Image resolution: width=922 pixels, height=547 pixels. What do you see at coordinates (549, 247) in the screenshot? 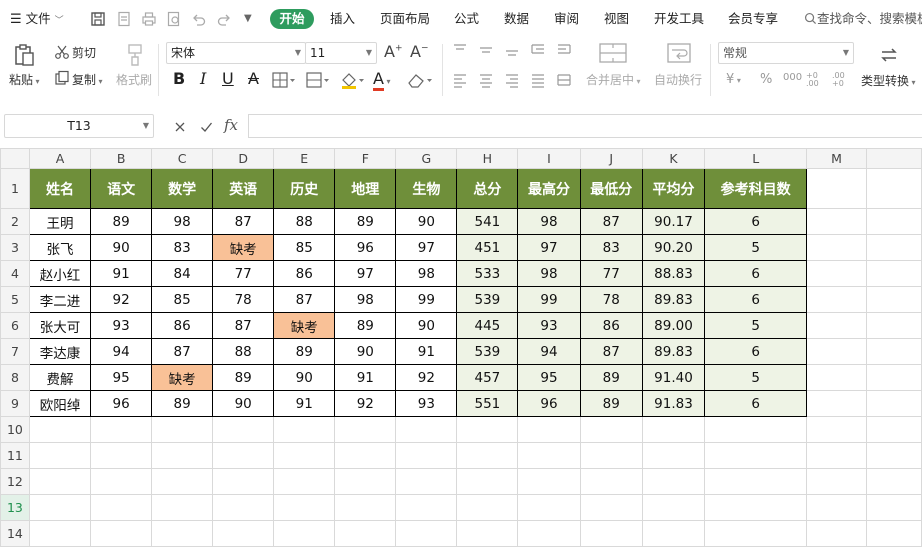
I see `formula-result-cell: 97` at bounding box center [549, 247].